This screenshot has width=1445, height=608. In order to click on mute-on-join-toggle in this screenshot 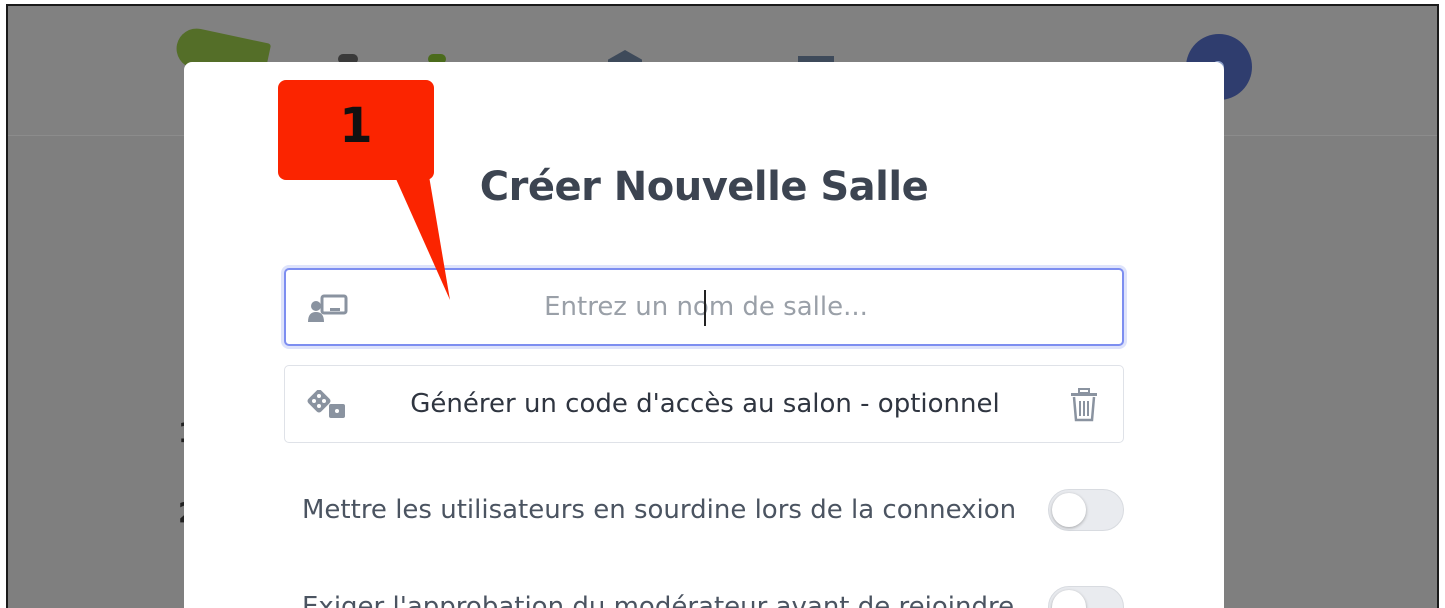, I will do `click(1086, 510)`.